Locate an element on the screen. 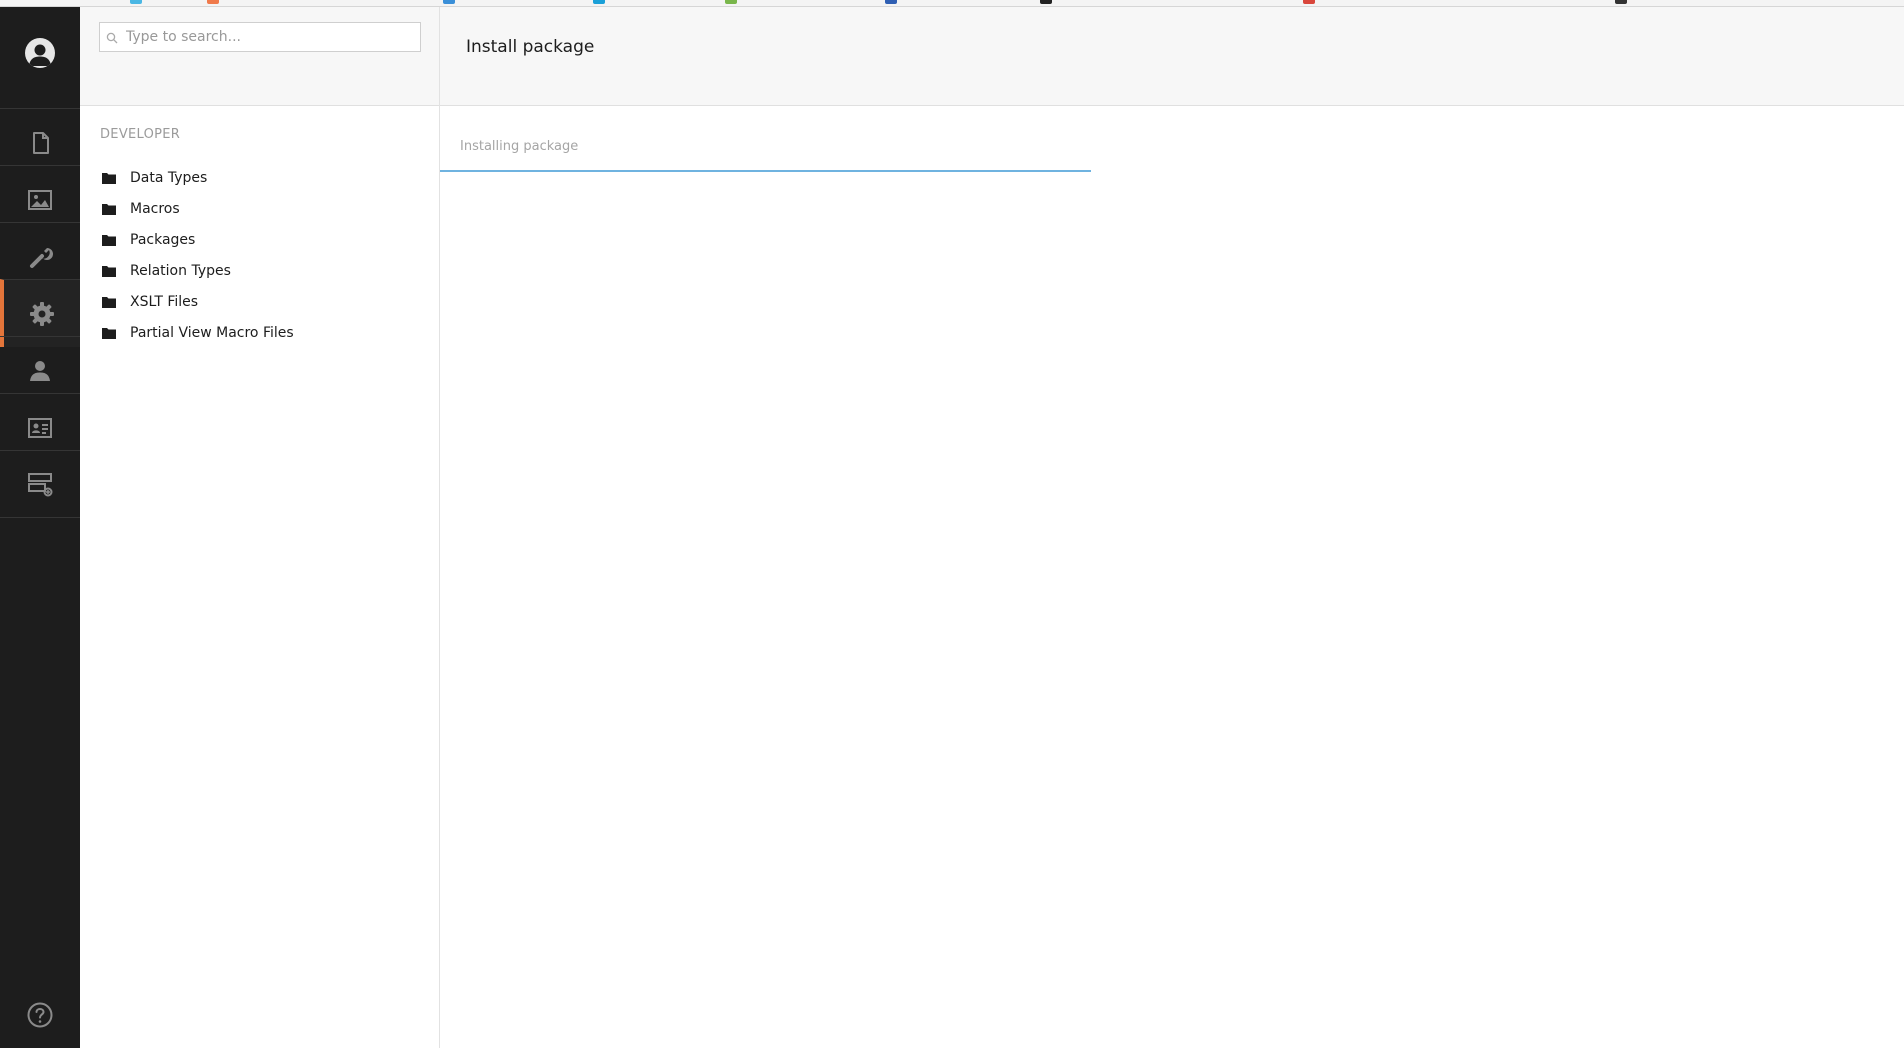 The image size is (1904, 1048). tree-item-relation-types: Relation Types is located at coordinates (260, 270).